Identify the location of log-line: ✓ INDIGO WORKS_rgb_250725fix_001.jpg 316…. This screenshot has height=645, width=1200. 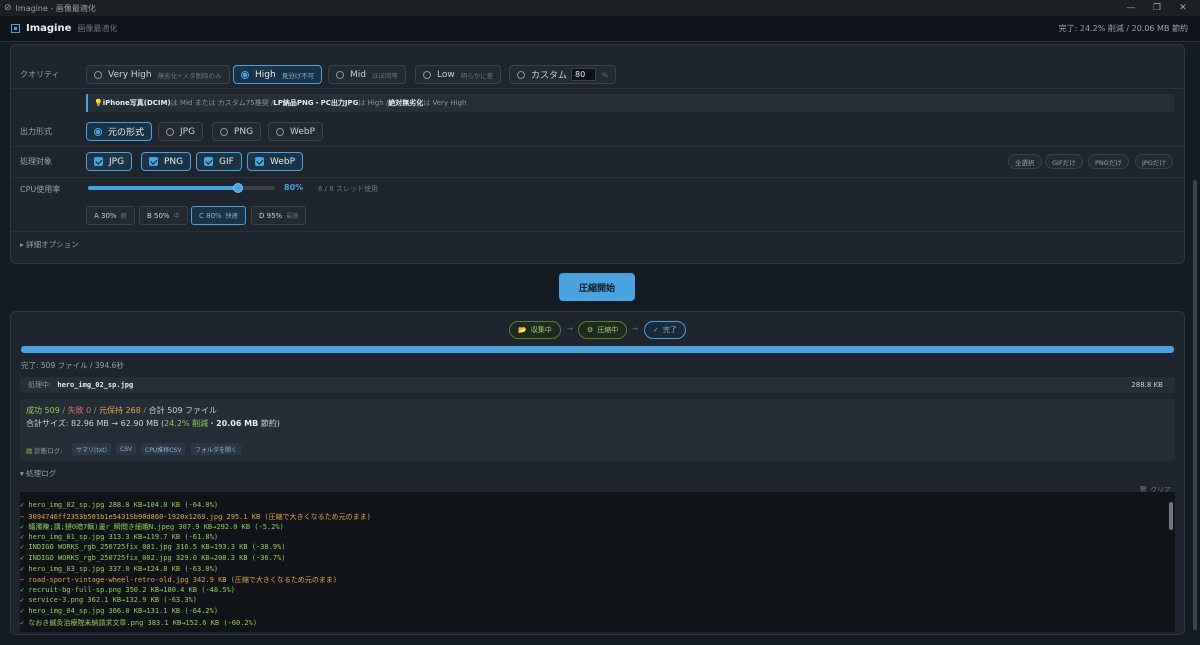
(153, 547).